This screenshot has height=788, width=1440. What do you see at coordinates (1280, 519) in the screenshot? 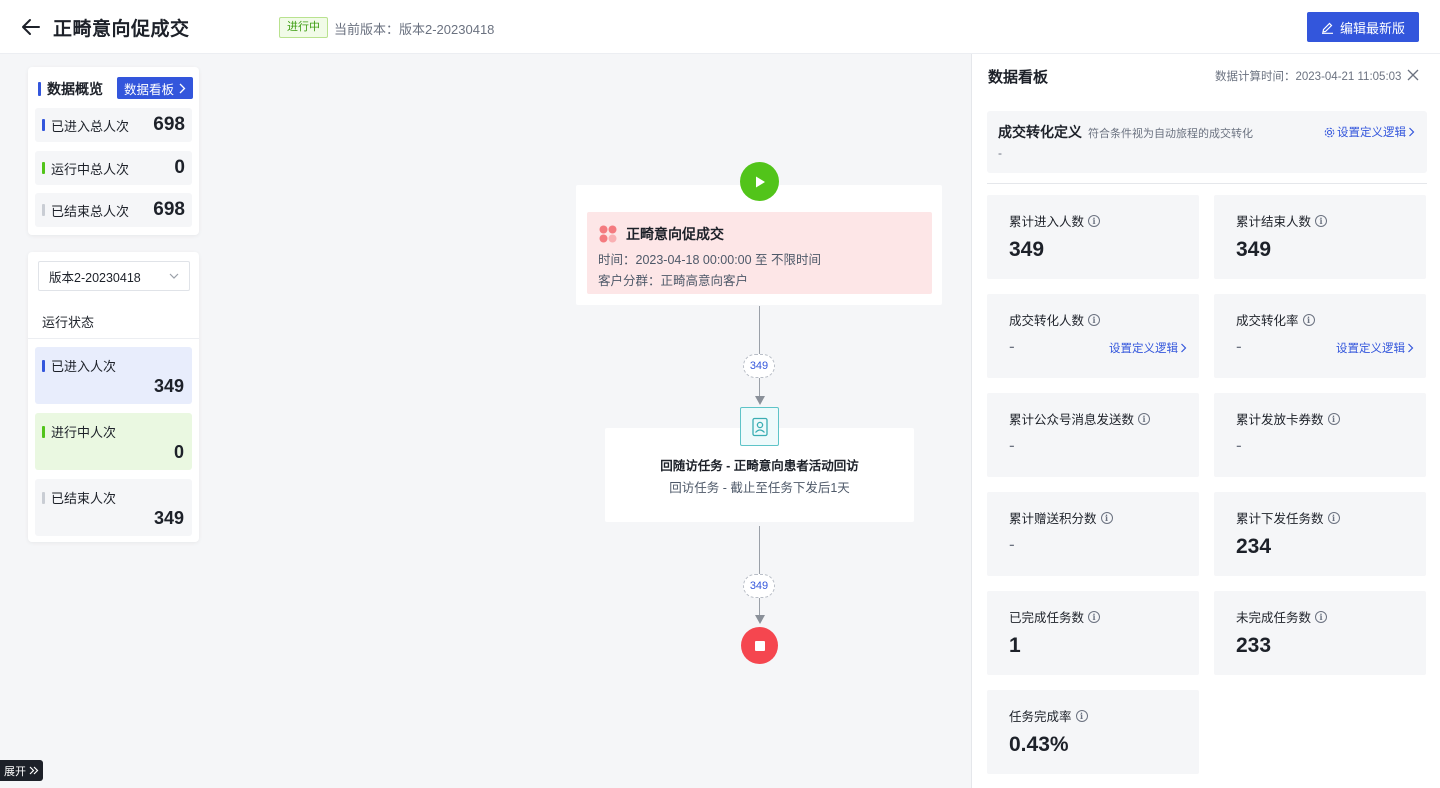
I see `metric-label-text: 累计下发任务数` at bounding box center [1280, 519].